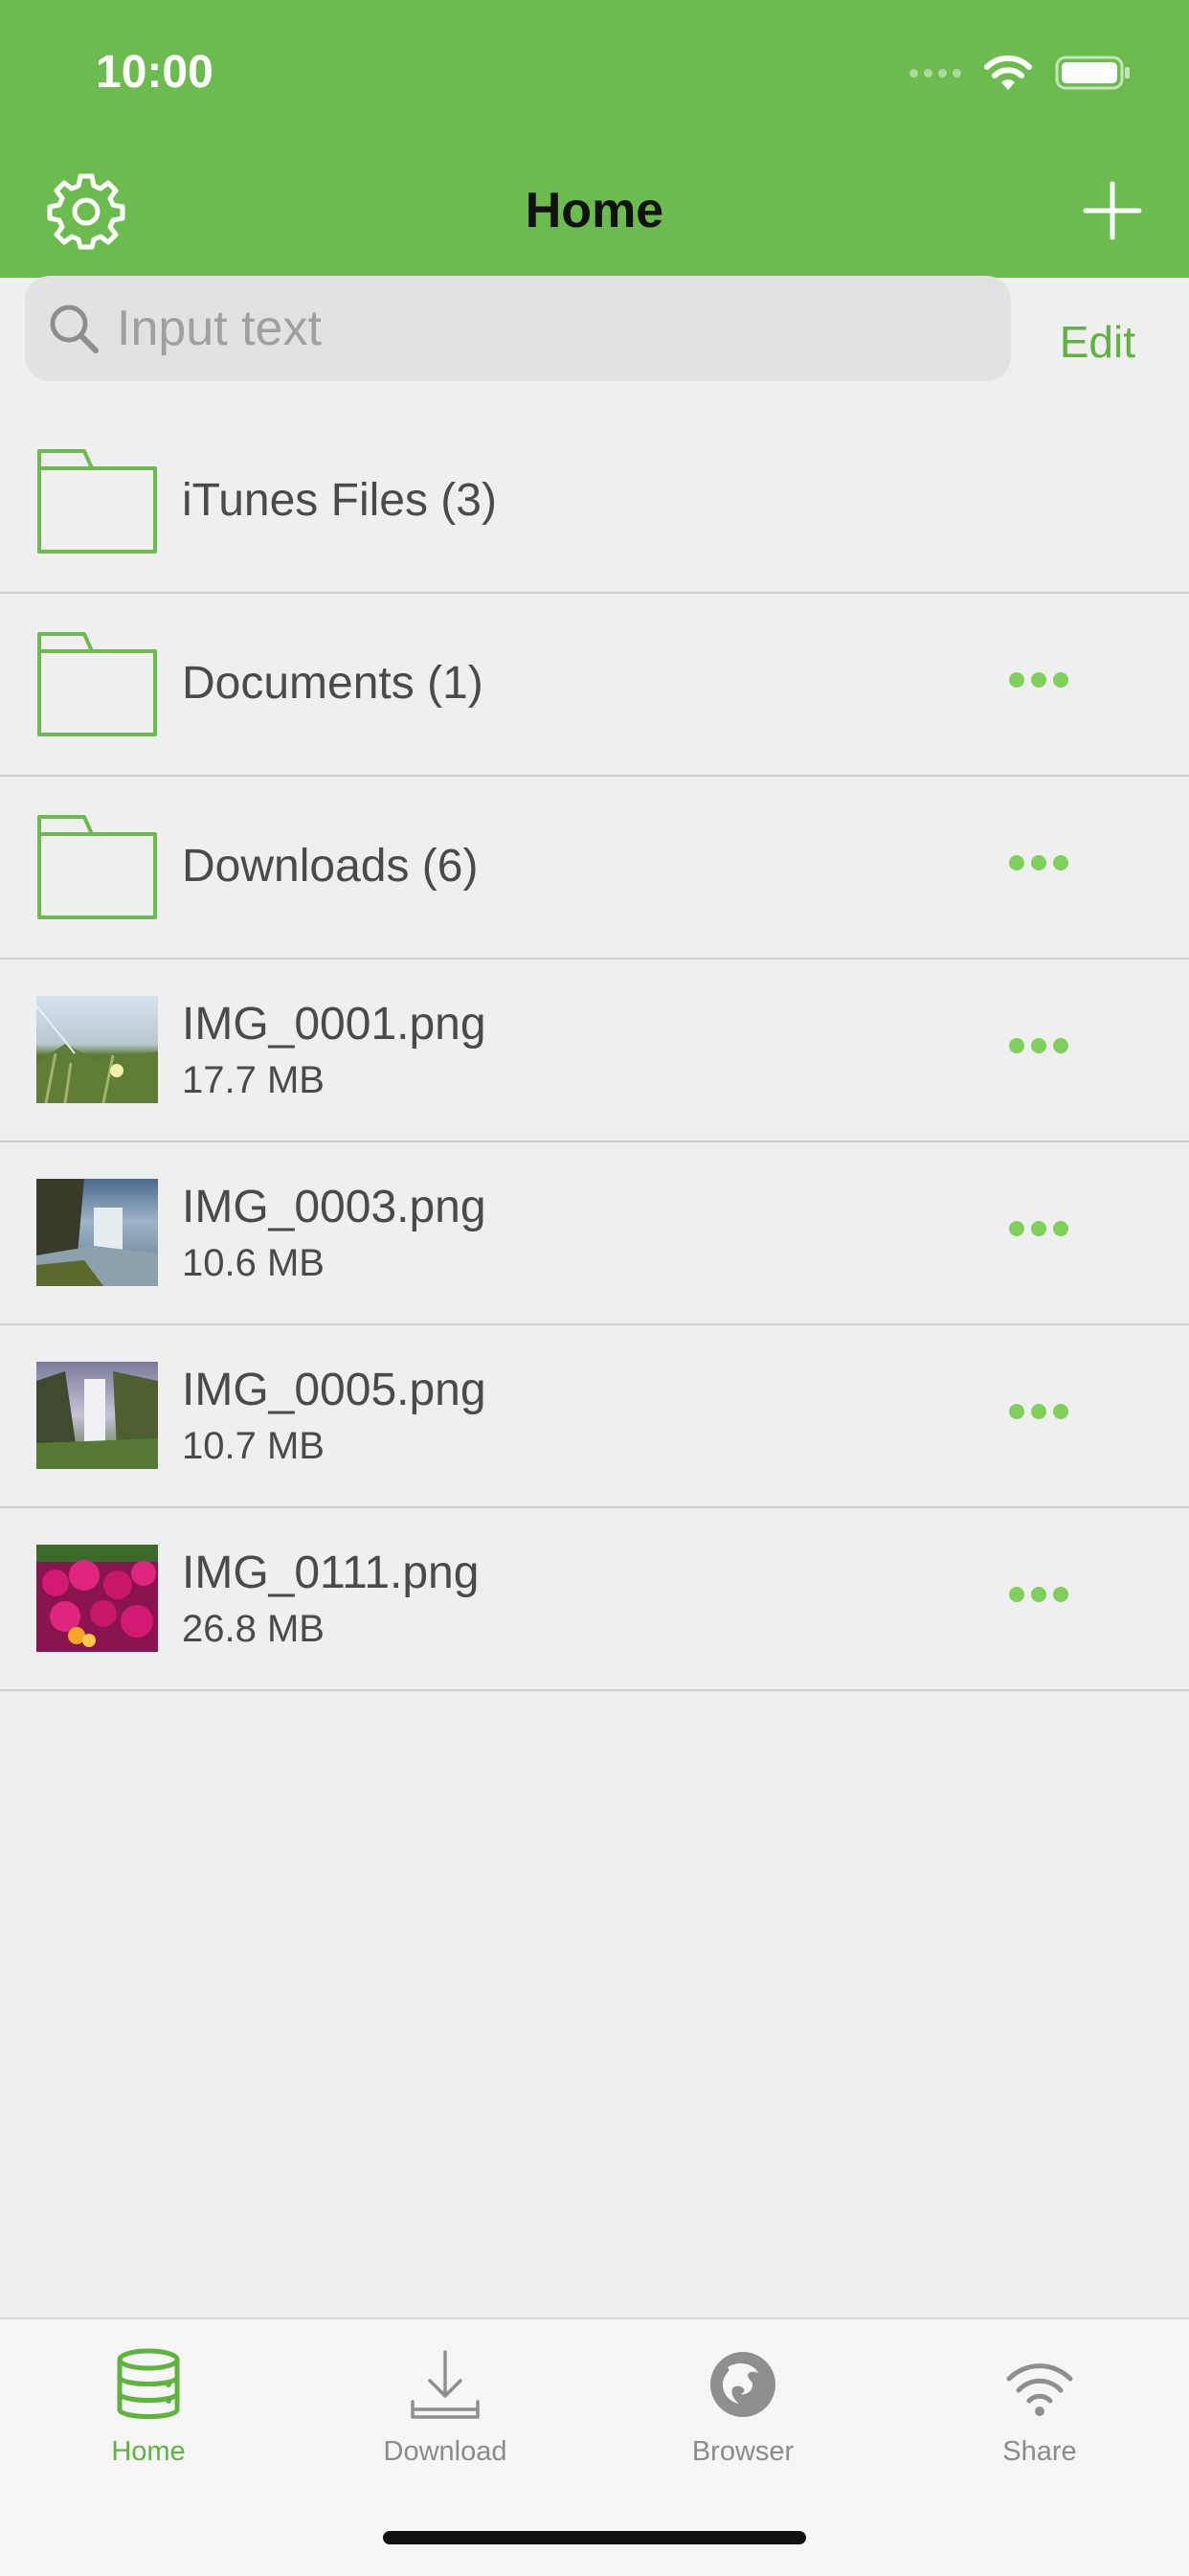 Image resolution: width=1189 pixels, height=2576 pixels. What do you see at coordinates (547, 328) in the screenshot?
I see `search-input` at bounding box center [547, 328].